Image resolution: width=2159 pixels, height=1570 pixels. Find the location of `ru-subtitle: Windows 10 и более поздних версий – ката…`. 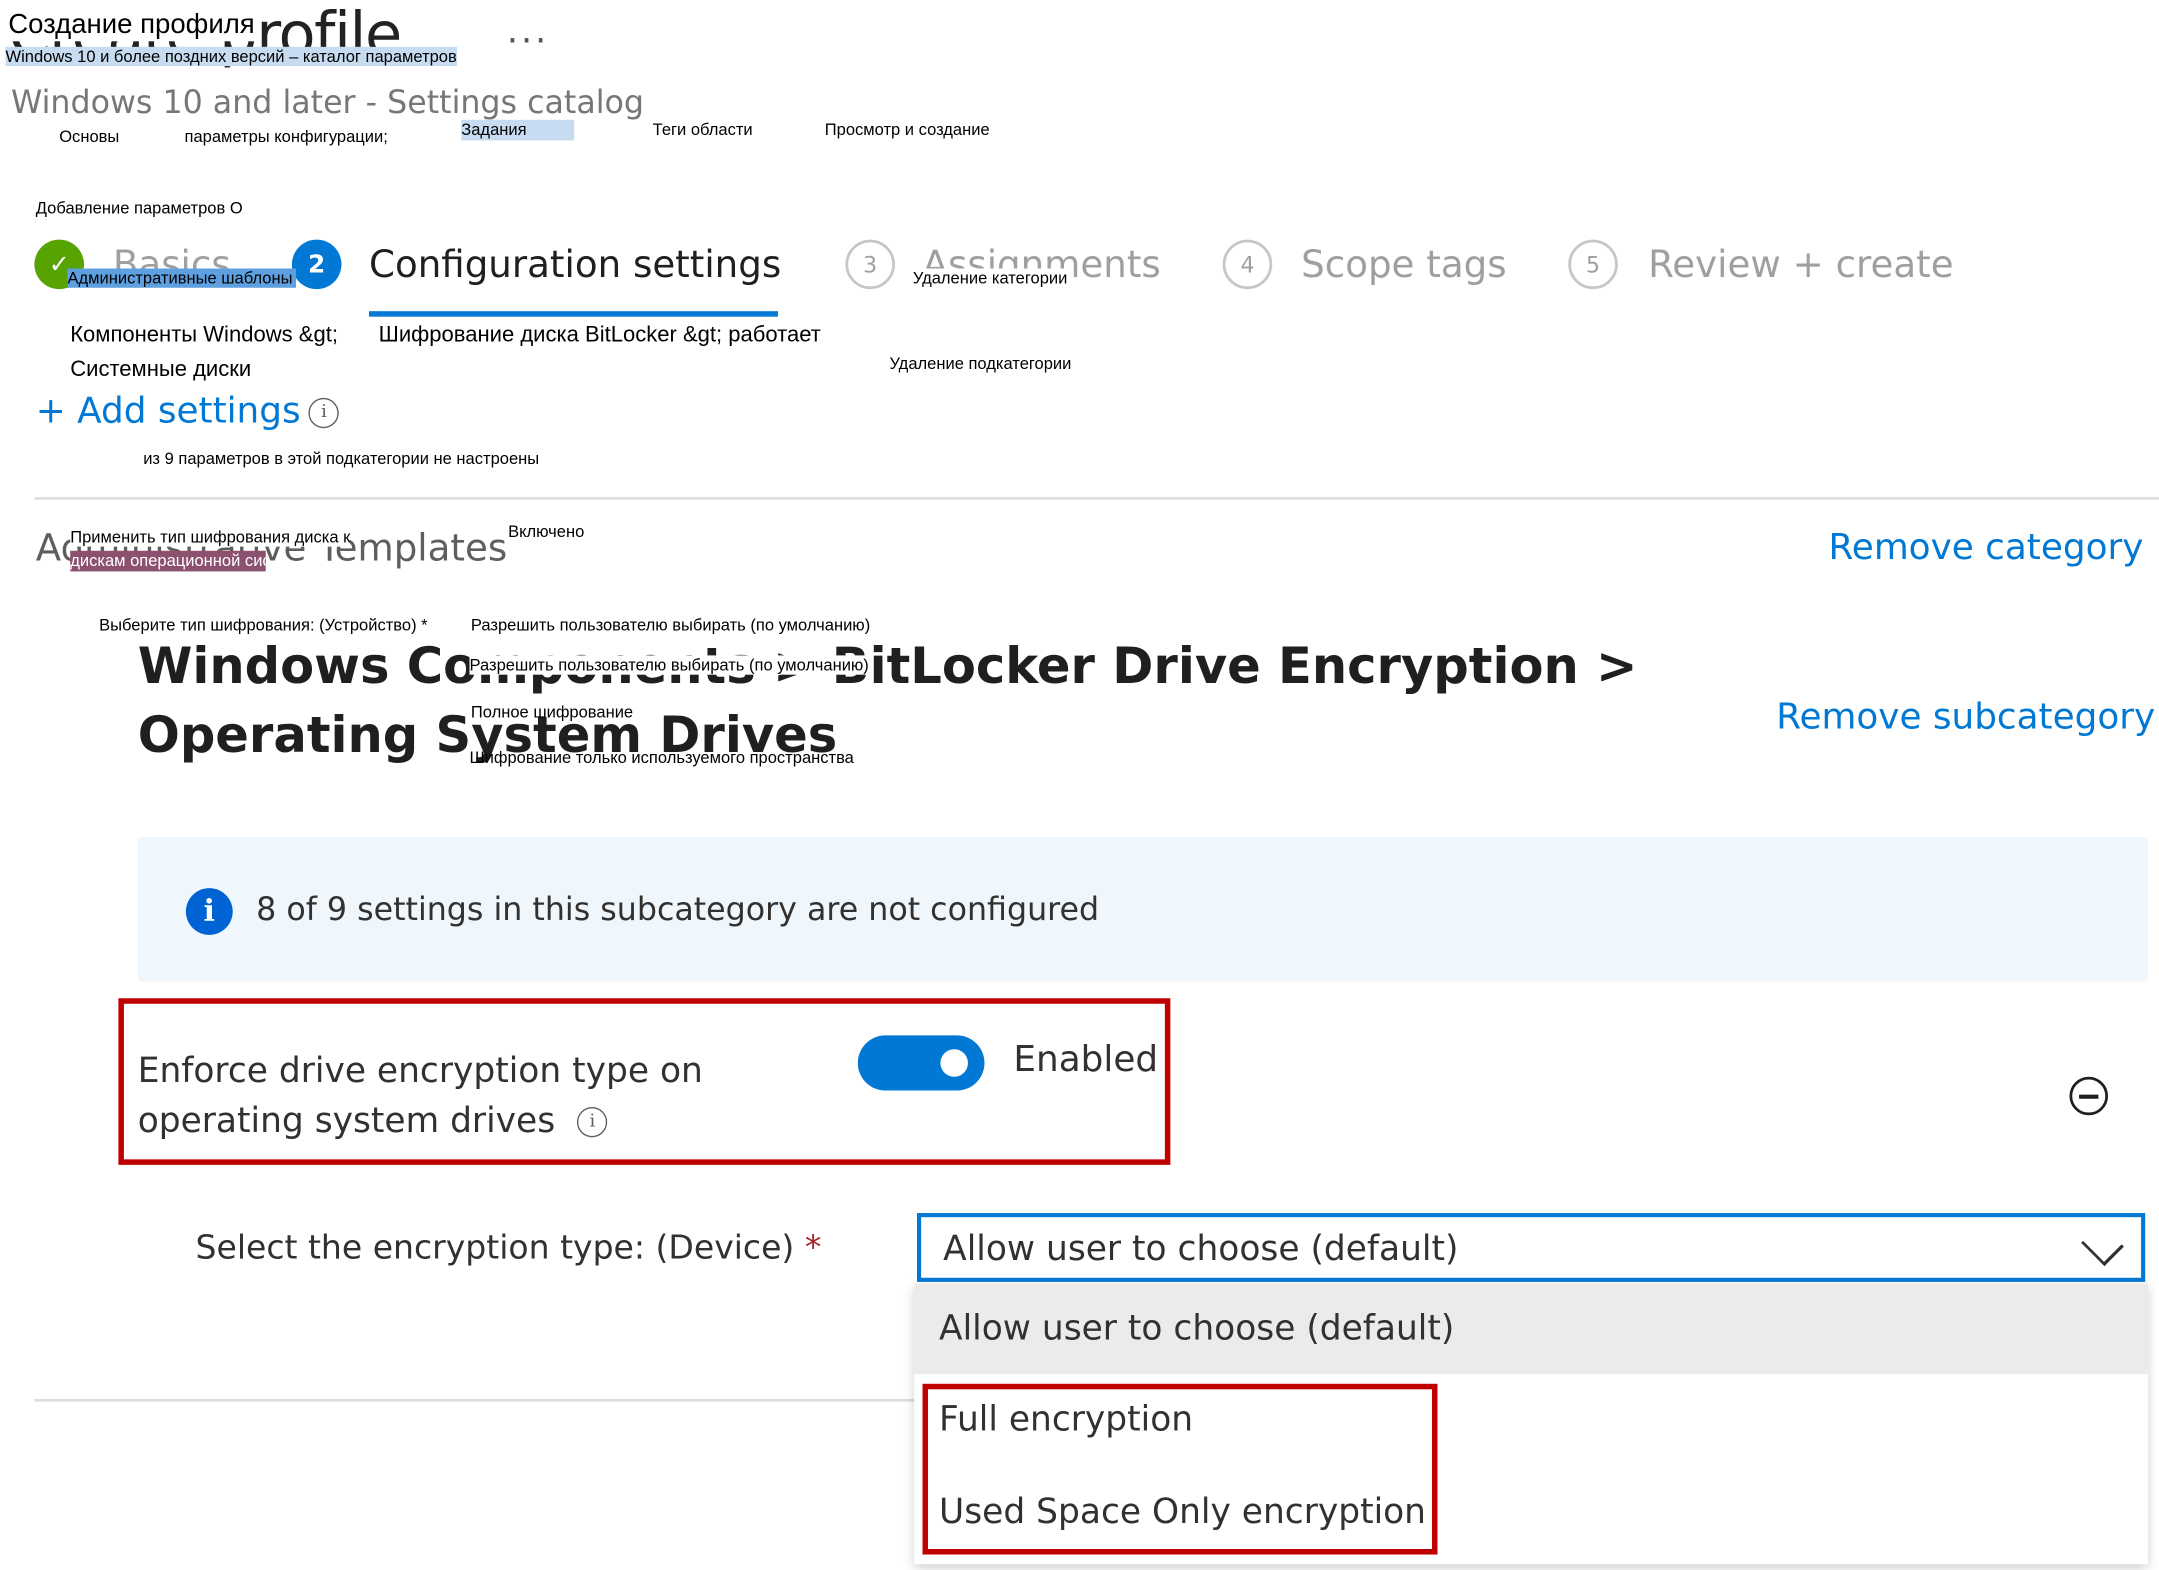

ru-subtitle: Windows 10 и более поздних версий – ката… is located at coordinates (231, 56).